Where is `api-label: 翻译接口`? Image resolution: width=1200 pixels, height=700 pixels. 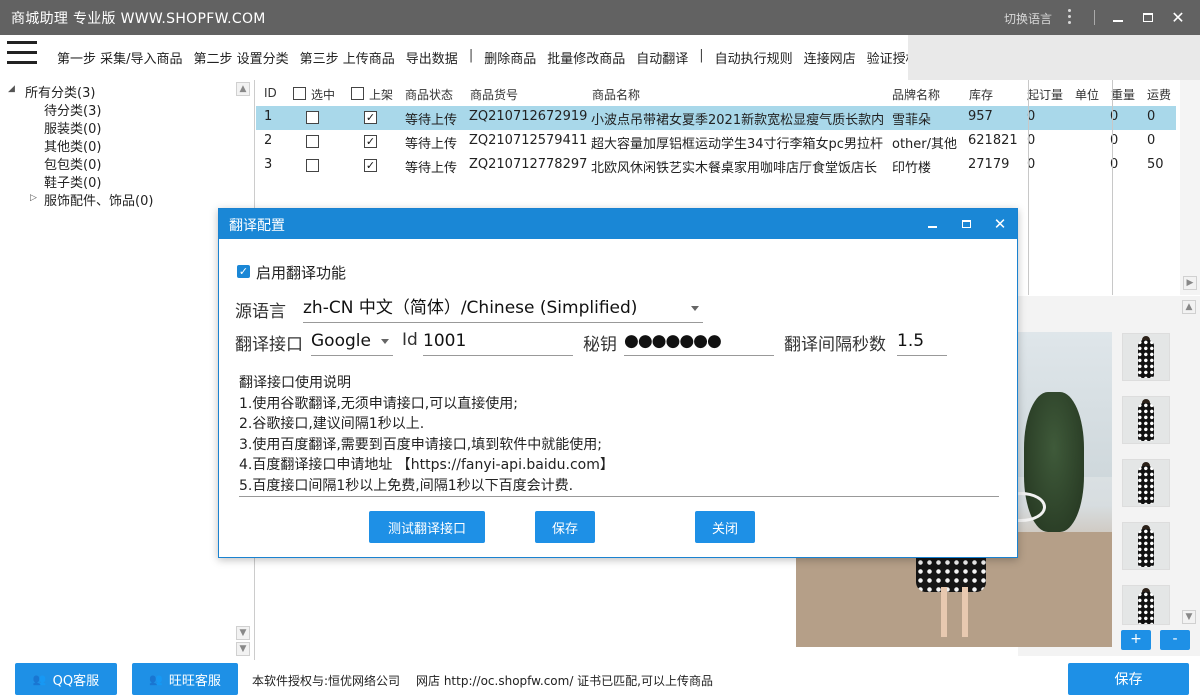
api-label: 翻译接口 is located at coordinates (269, 345).